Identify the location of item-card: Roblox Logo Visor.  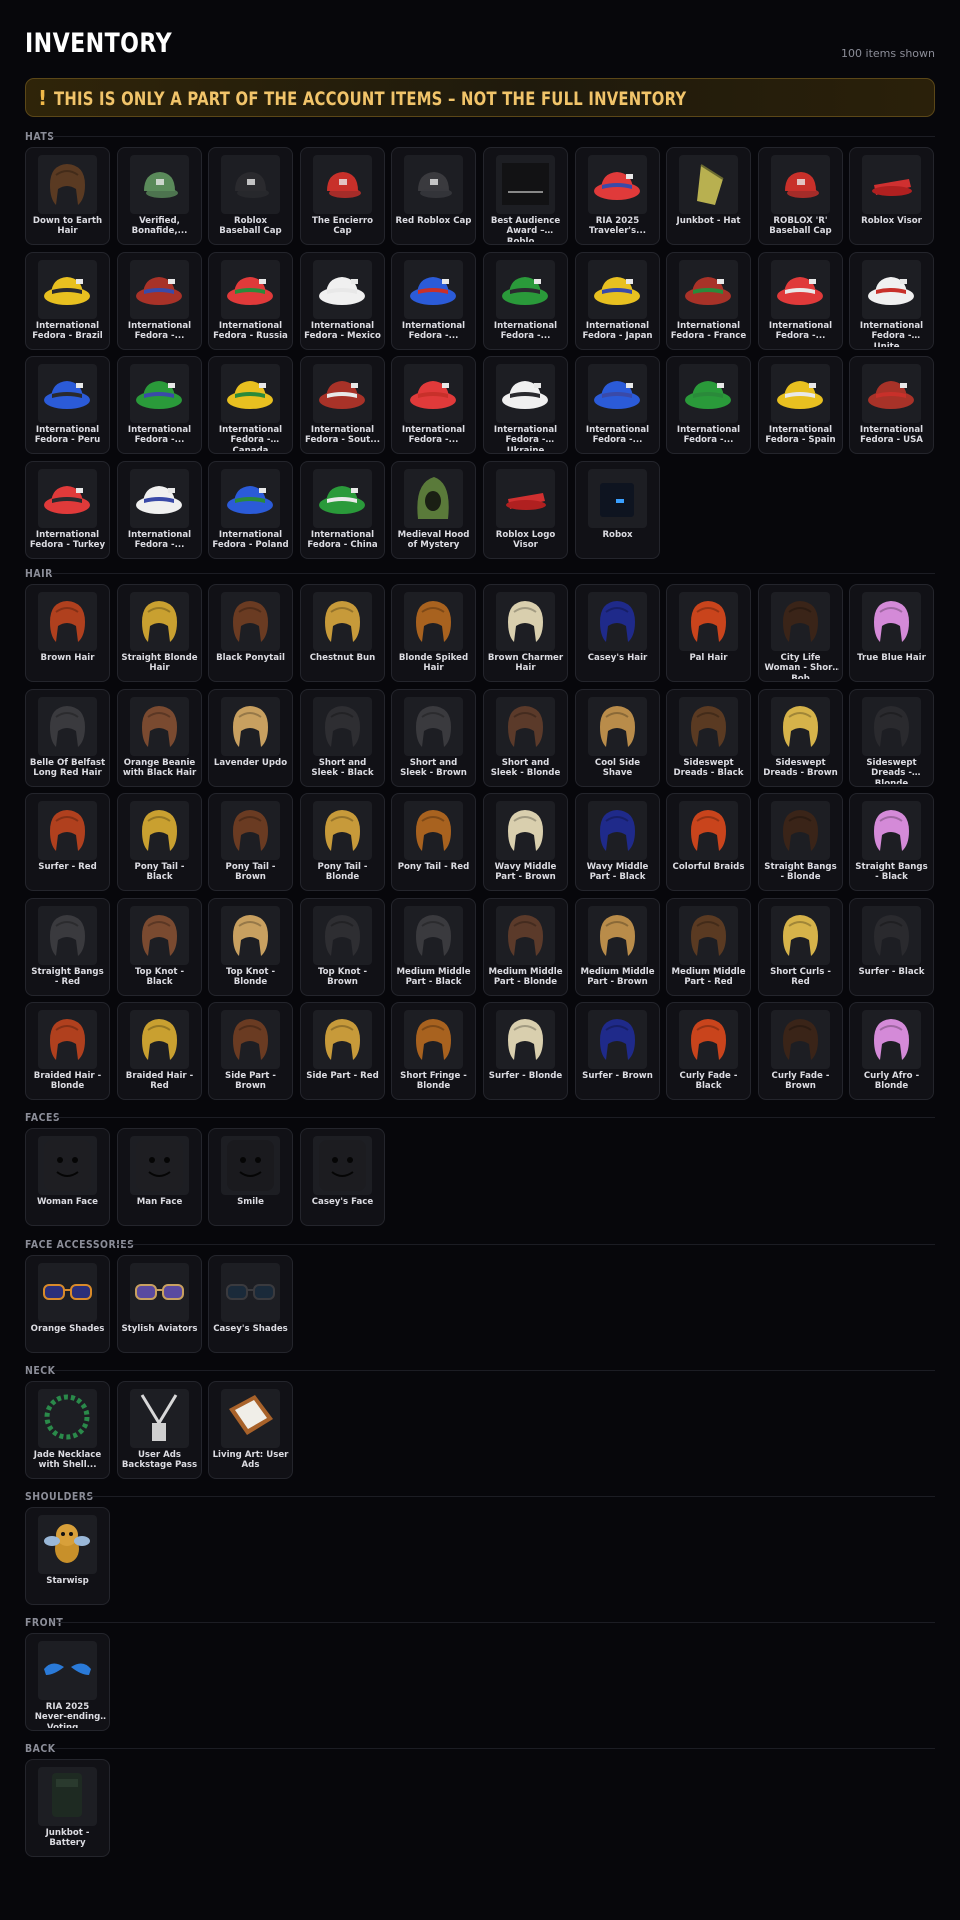
(525, 510).